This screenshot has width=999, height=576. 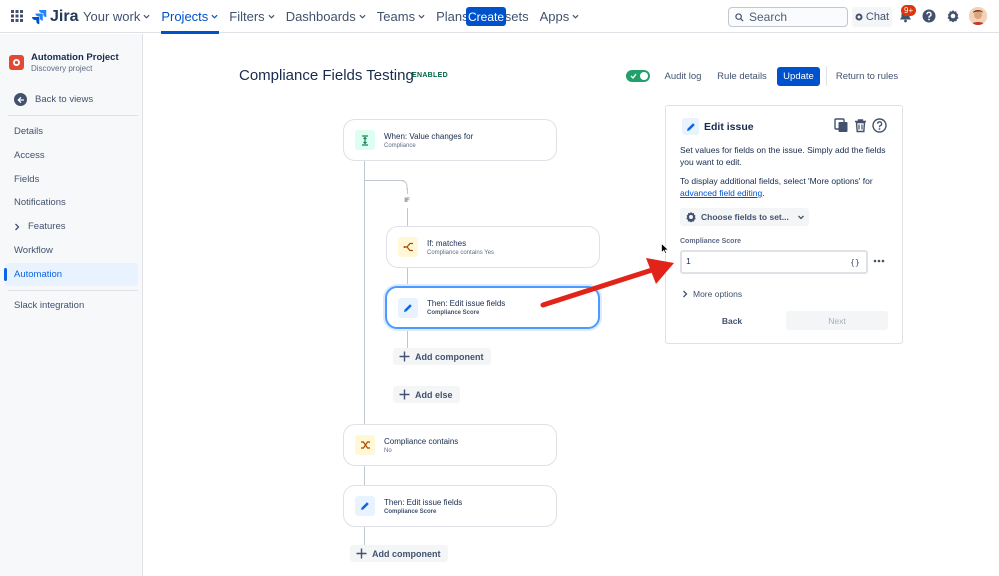 What do you see at coordinates (71, 131) in the screenshot?
I see `sidebar-item-details: Details` at bounding box center [71, 131].